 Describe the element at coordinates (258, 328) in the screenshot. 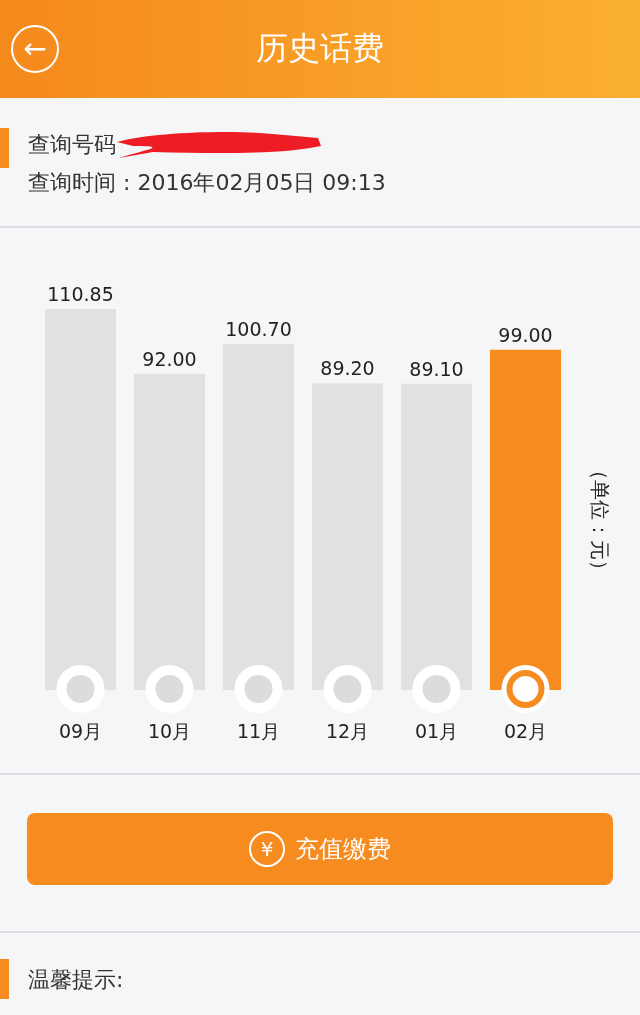

I see `value-label: 100.70` at that location.